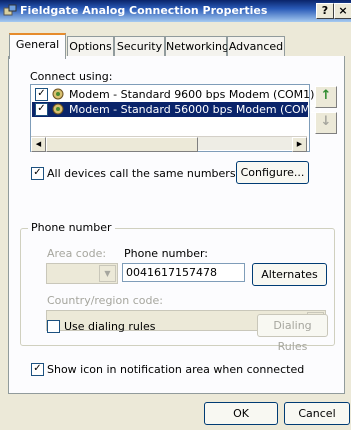 This screenshot has width=351, height=430. What do you see at coordinates (326, 97) in the screenshot?
I see `move-up-icon: ↑` at bounding box center [326, 97].